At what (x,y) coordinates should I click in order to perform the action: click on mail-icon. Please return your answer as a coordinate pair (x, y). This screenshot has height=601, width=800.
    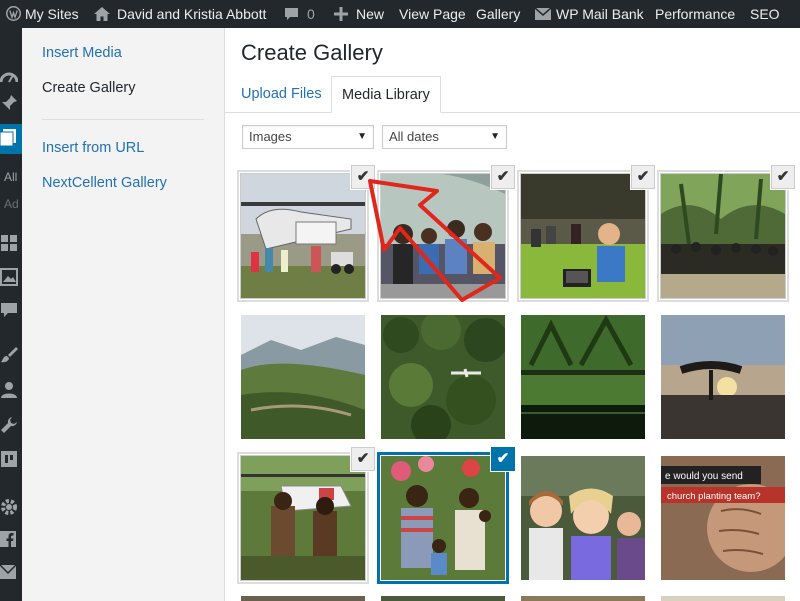
    Looking at the image, I should click on (543, 15).